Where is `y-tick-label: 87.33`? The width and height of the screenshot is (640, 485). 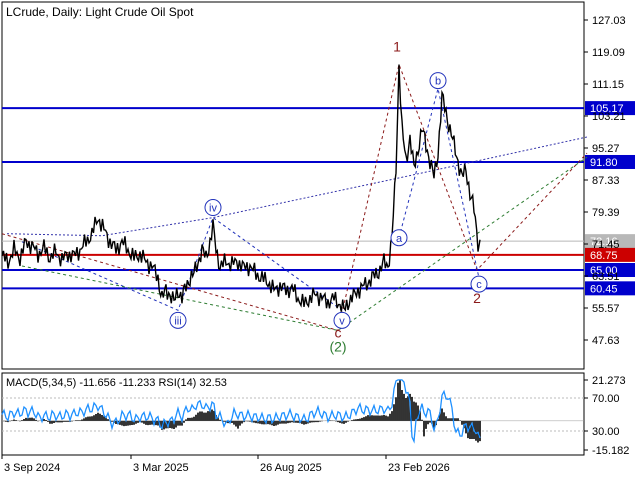
y-tick-label: 87.33 is located at coordinates (606, 181).